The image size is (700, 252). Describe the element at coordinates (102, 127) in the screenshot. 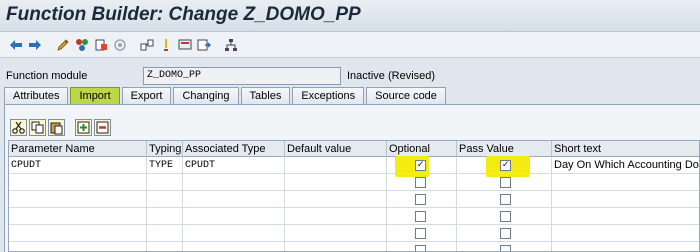

I see `delete-row-icon` at that location.